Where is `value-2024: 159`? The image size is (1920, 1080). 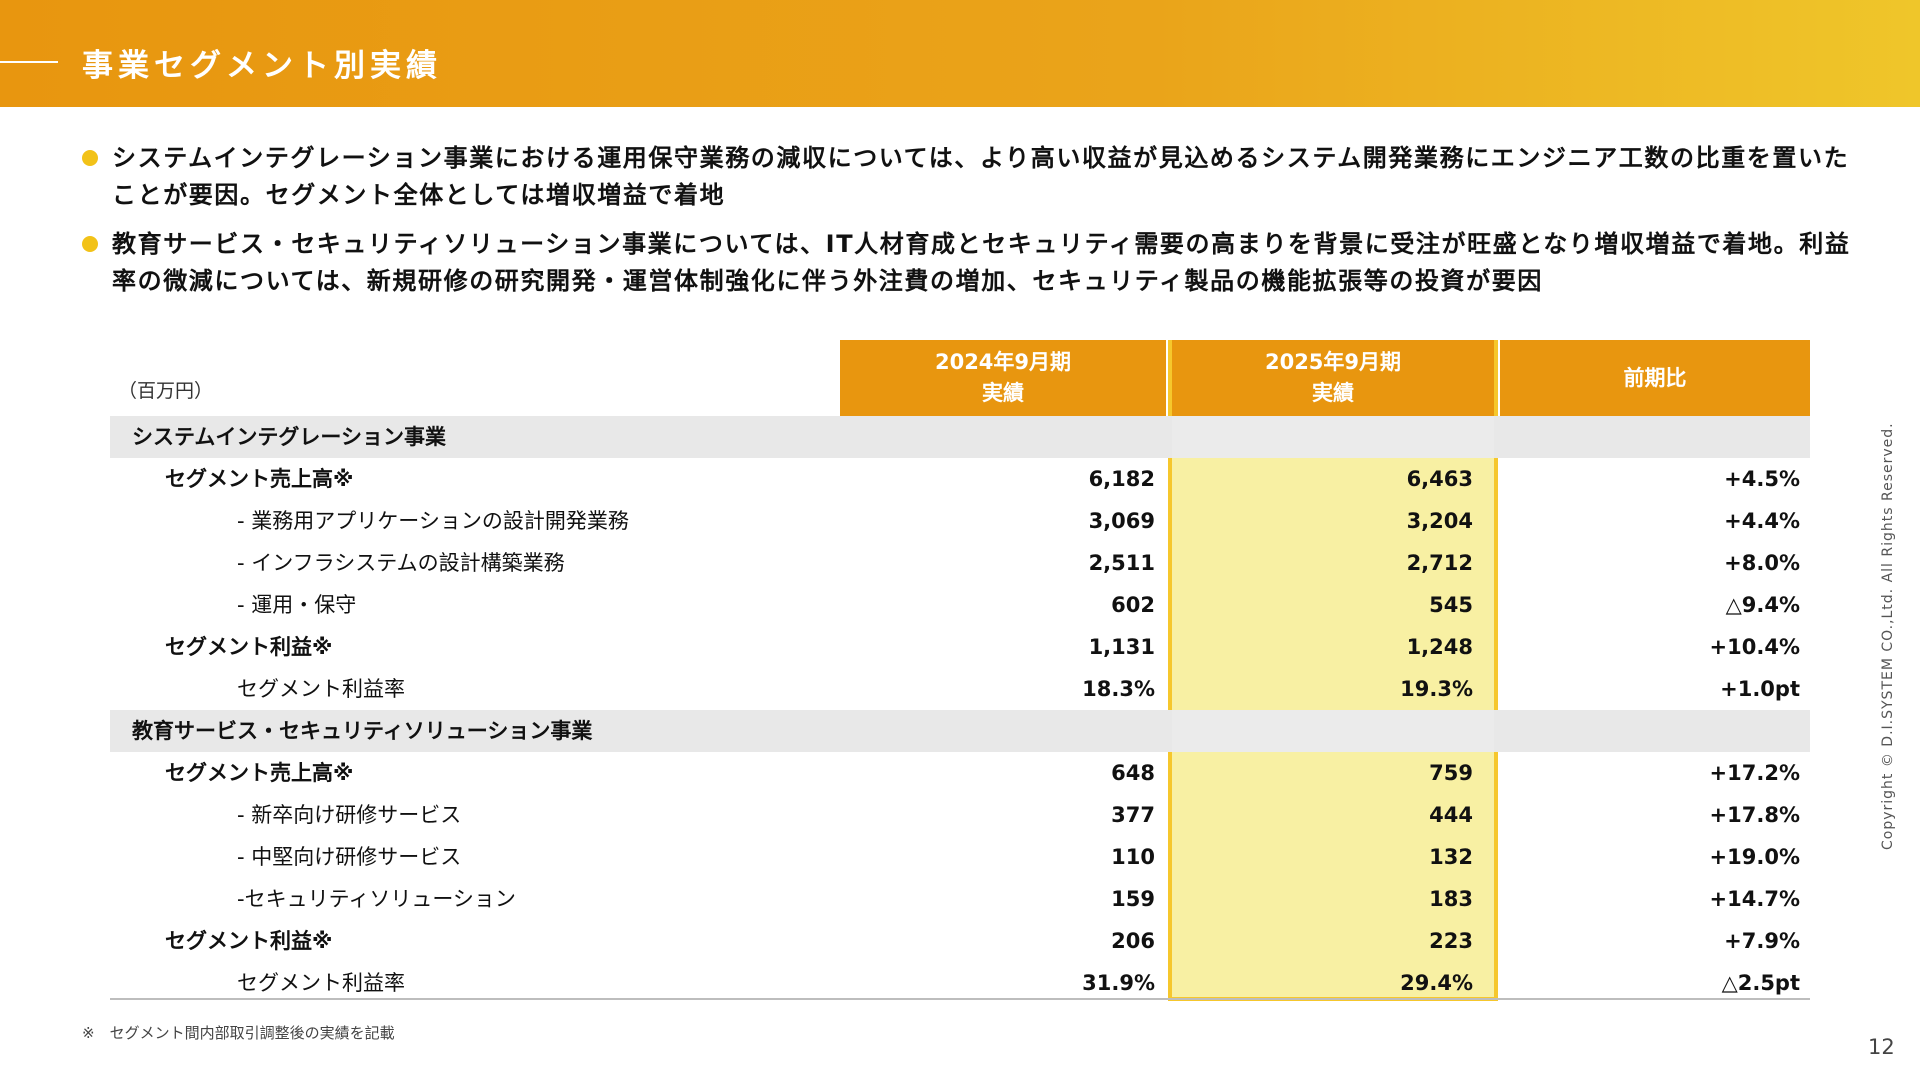
value-2024: 159 is located at coordinates (1133, 899).